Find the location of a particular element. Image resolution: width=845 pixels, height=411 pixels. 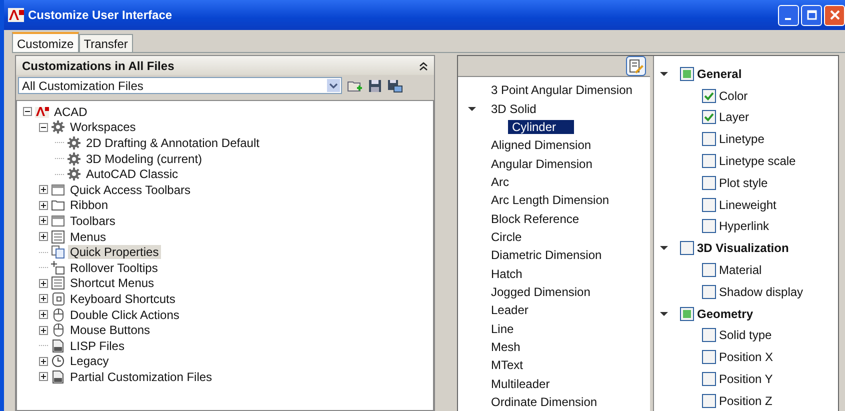

property-label: Color is located at coordinates (733, 95).